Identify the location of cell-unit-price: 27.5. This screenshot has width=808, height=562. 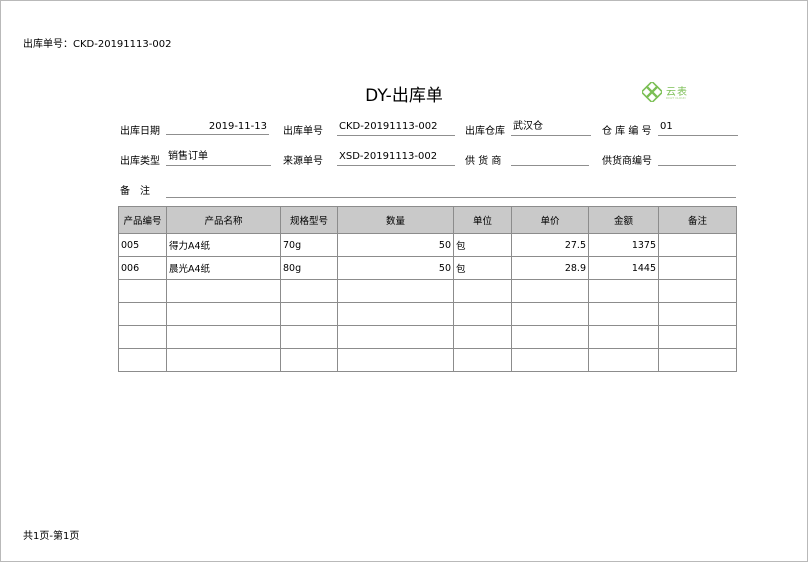
(550, 245).